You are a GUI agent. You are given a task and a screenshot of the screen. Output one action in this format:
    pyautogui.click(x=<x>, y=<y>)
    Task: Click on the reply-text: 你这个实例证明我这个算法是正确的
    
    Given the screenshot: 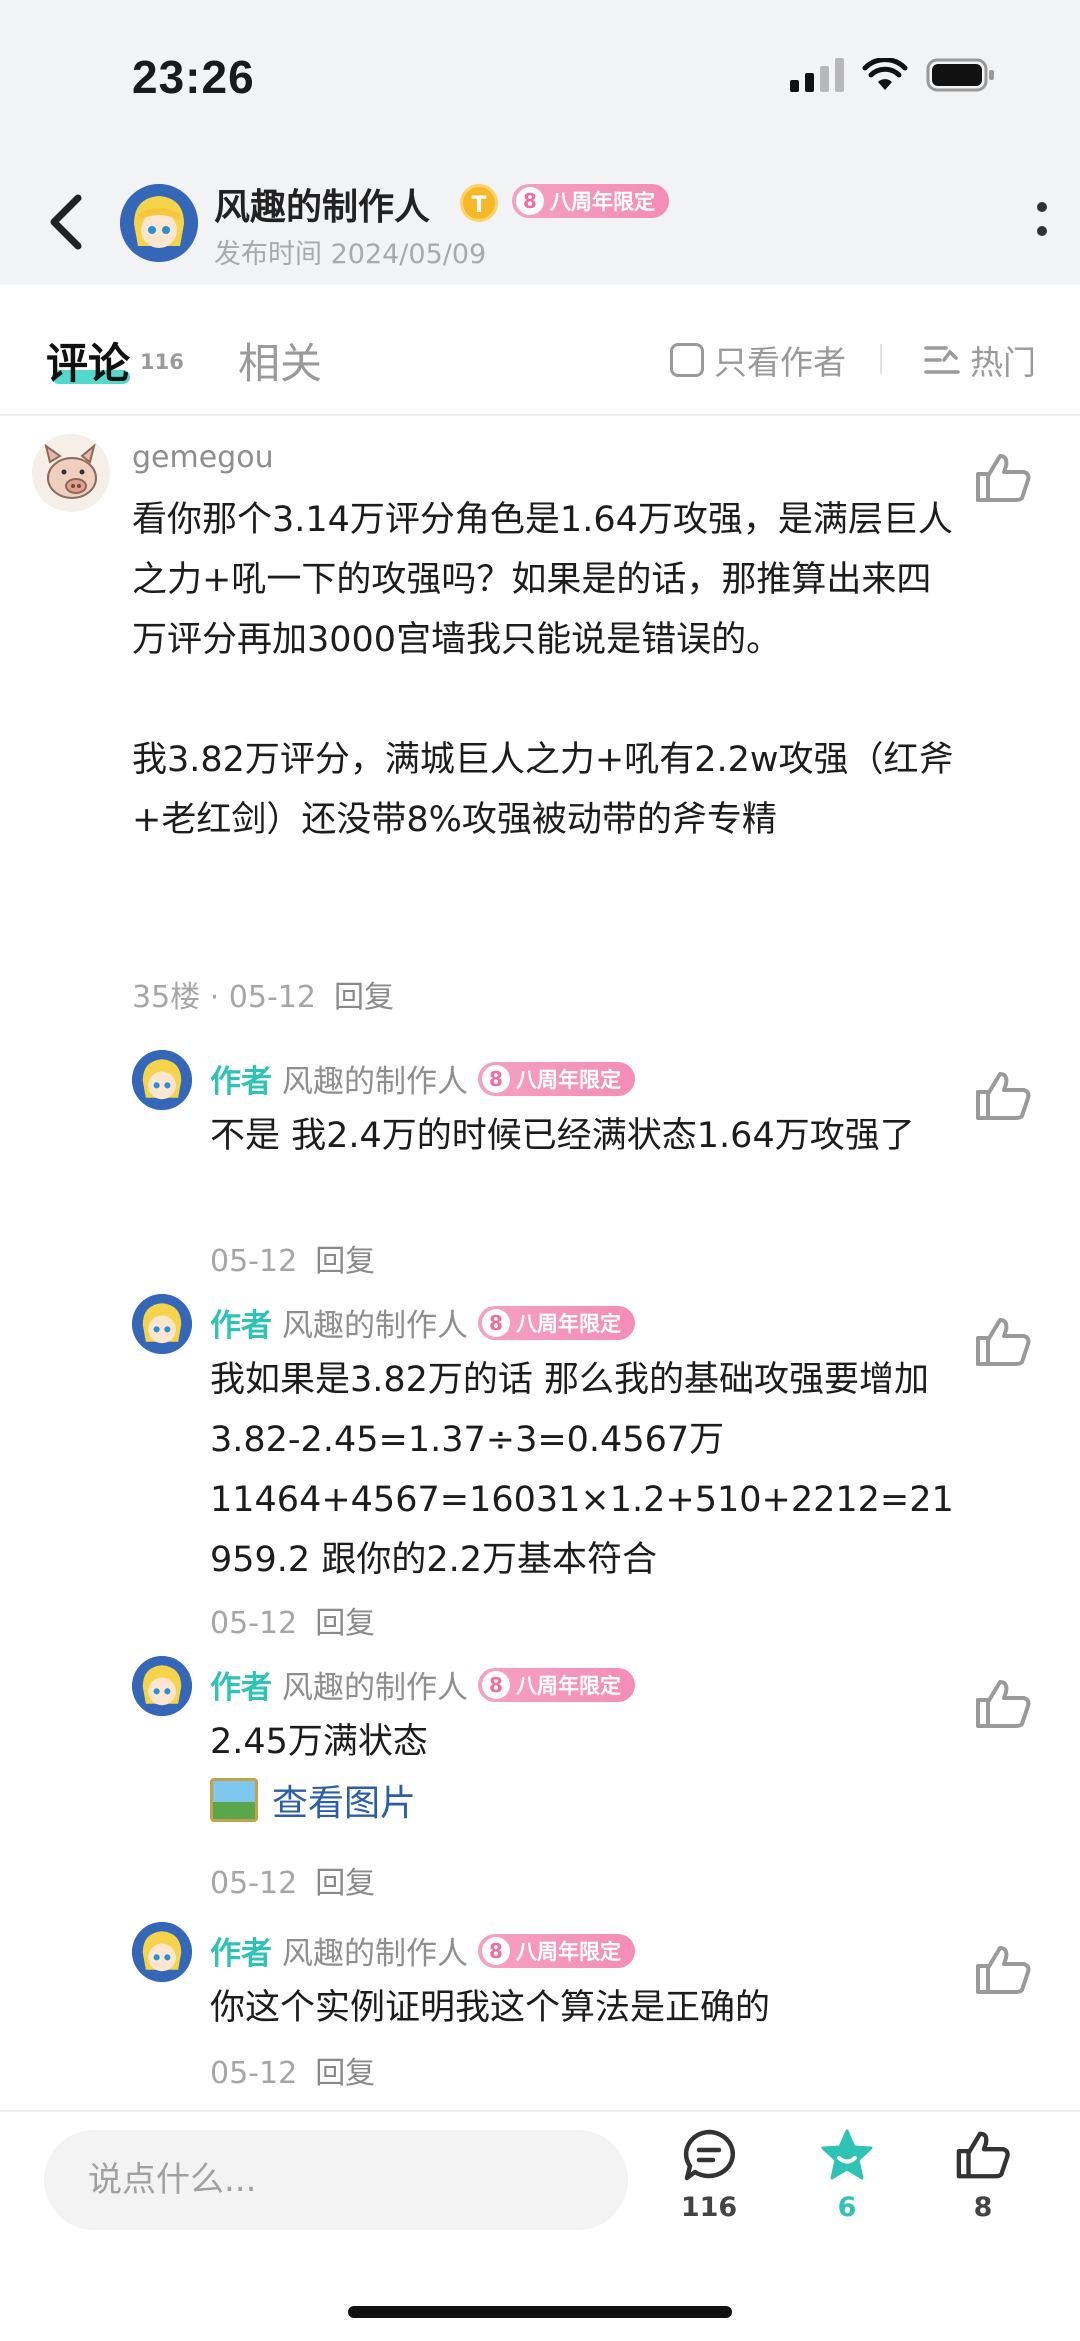 What is the action you would take?
    pyautogui.click(x=490, y=2008)
    